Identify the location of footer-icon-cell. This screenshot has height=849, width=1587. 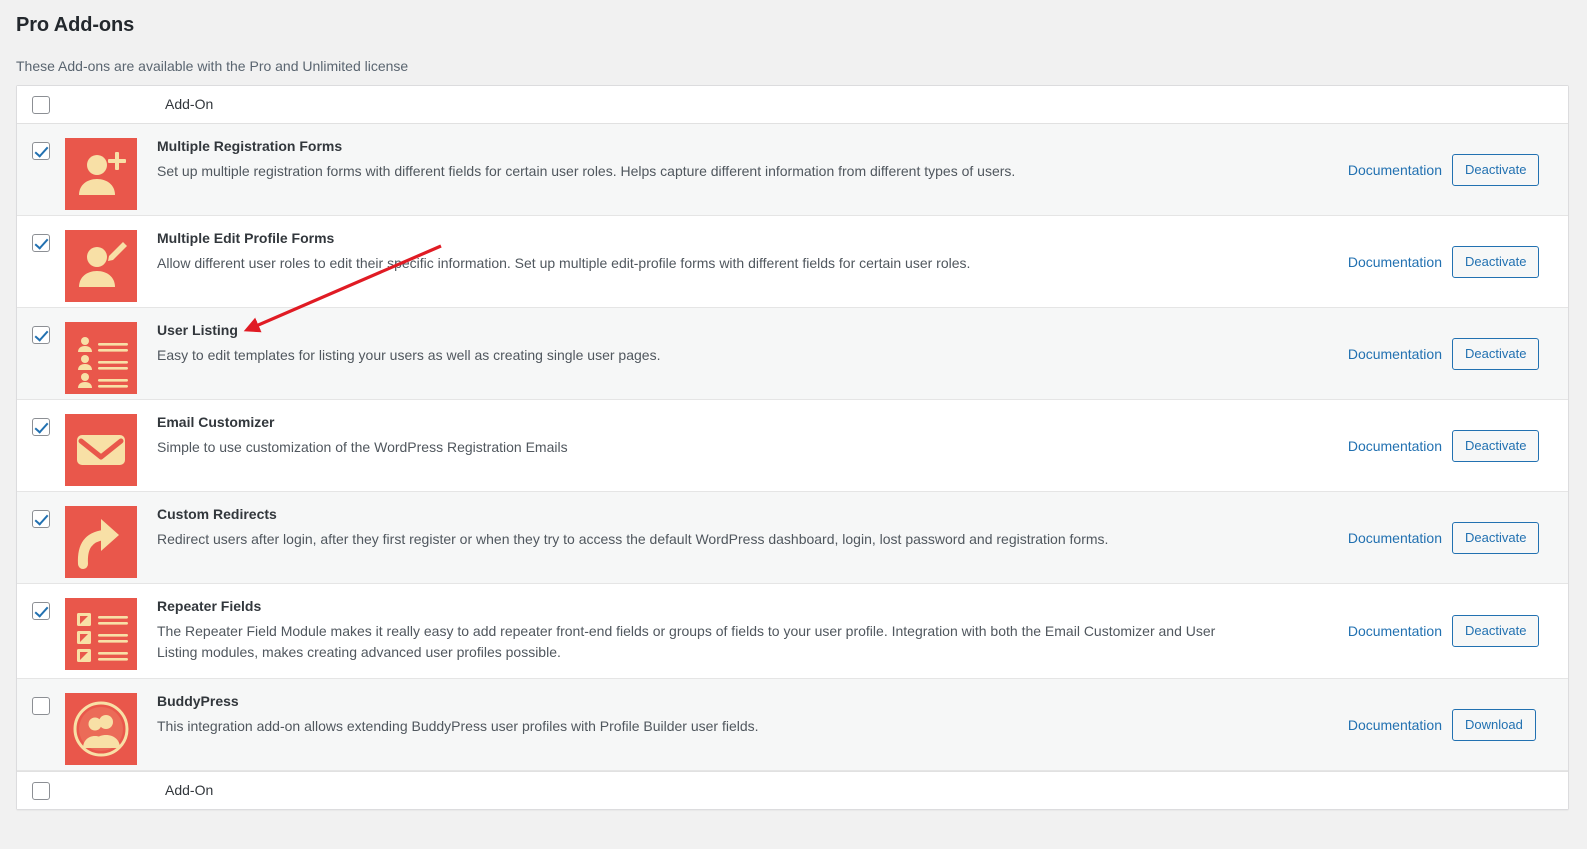
(111, 791).